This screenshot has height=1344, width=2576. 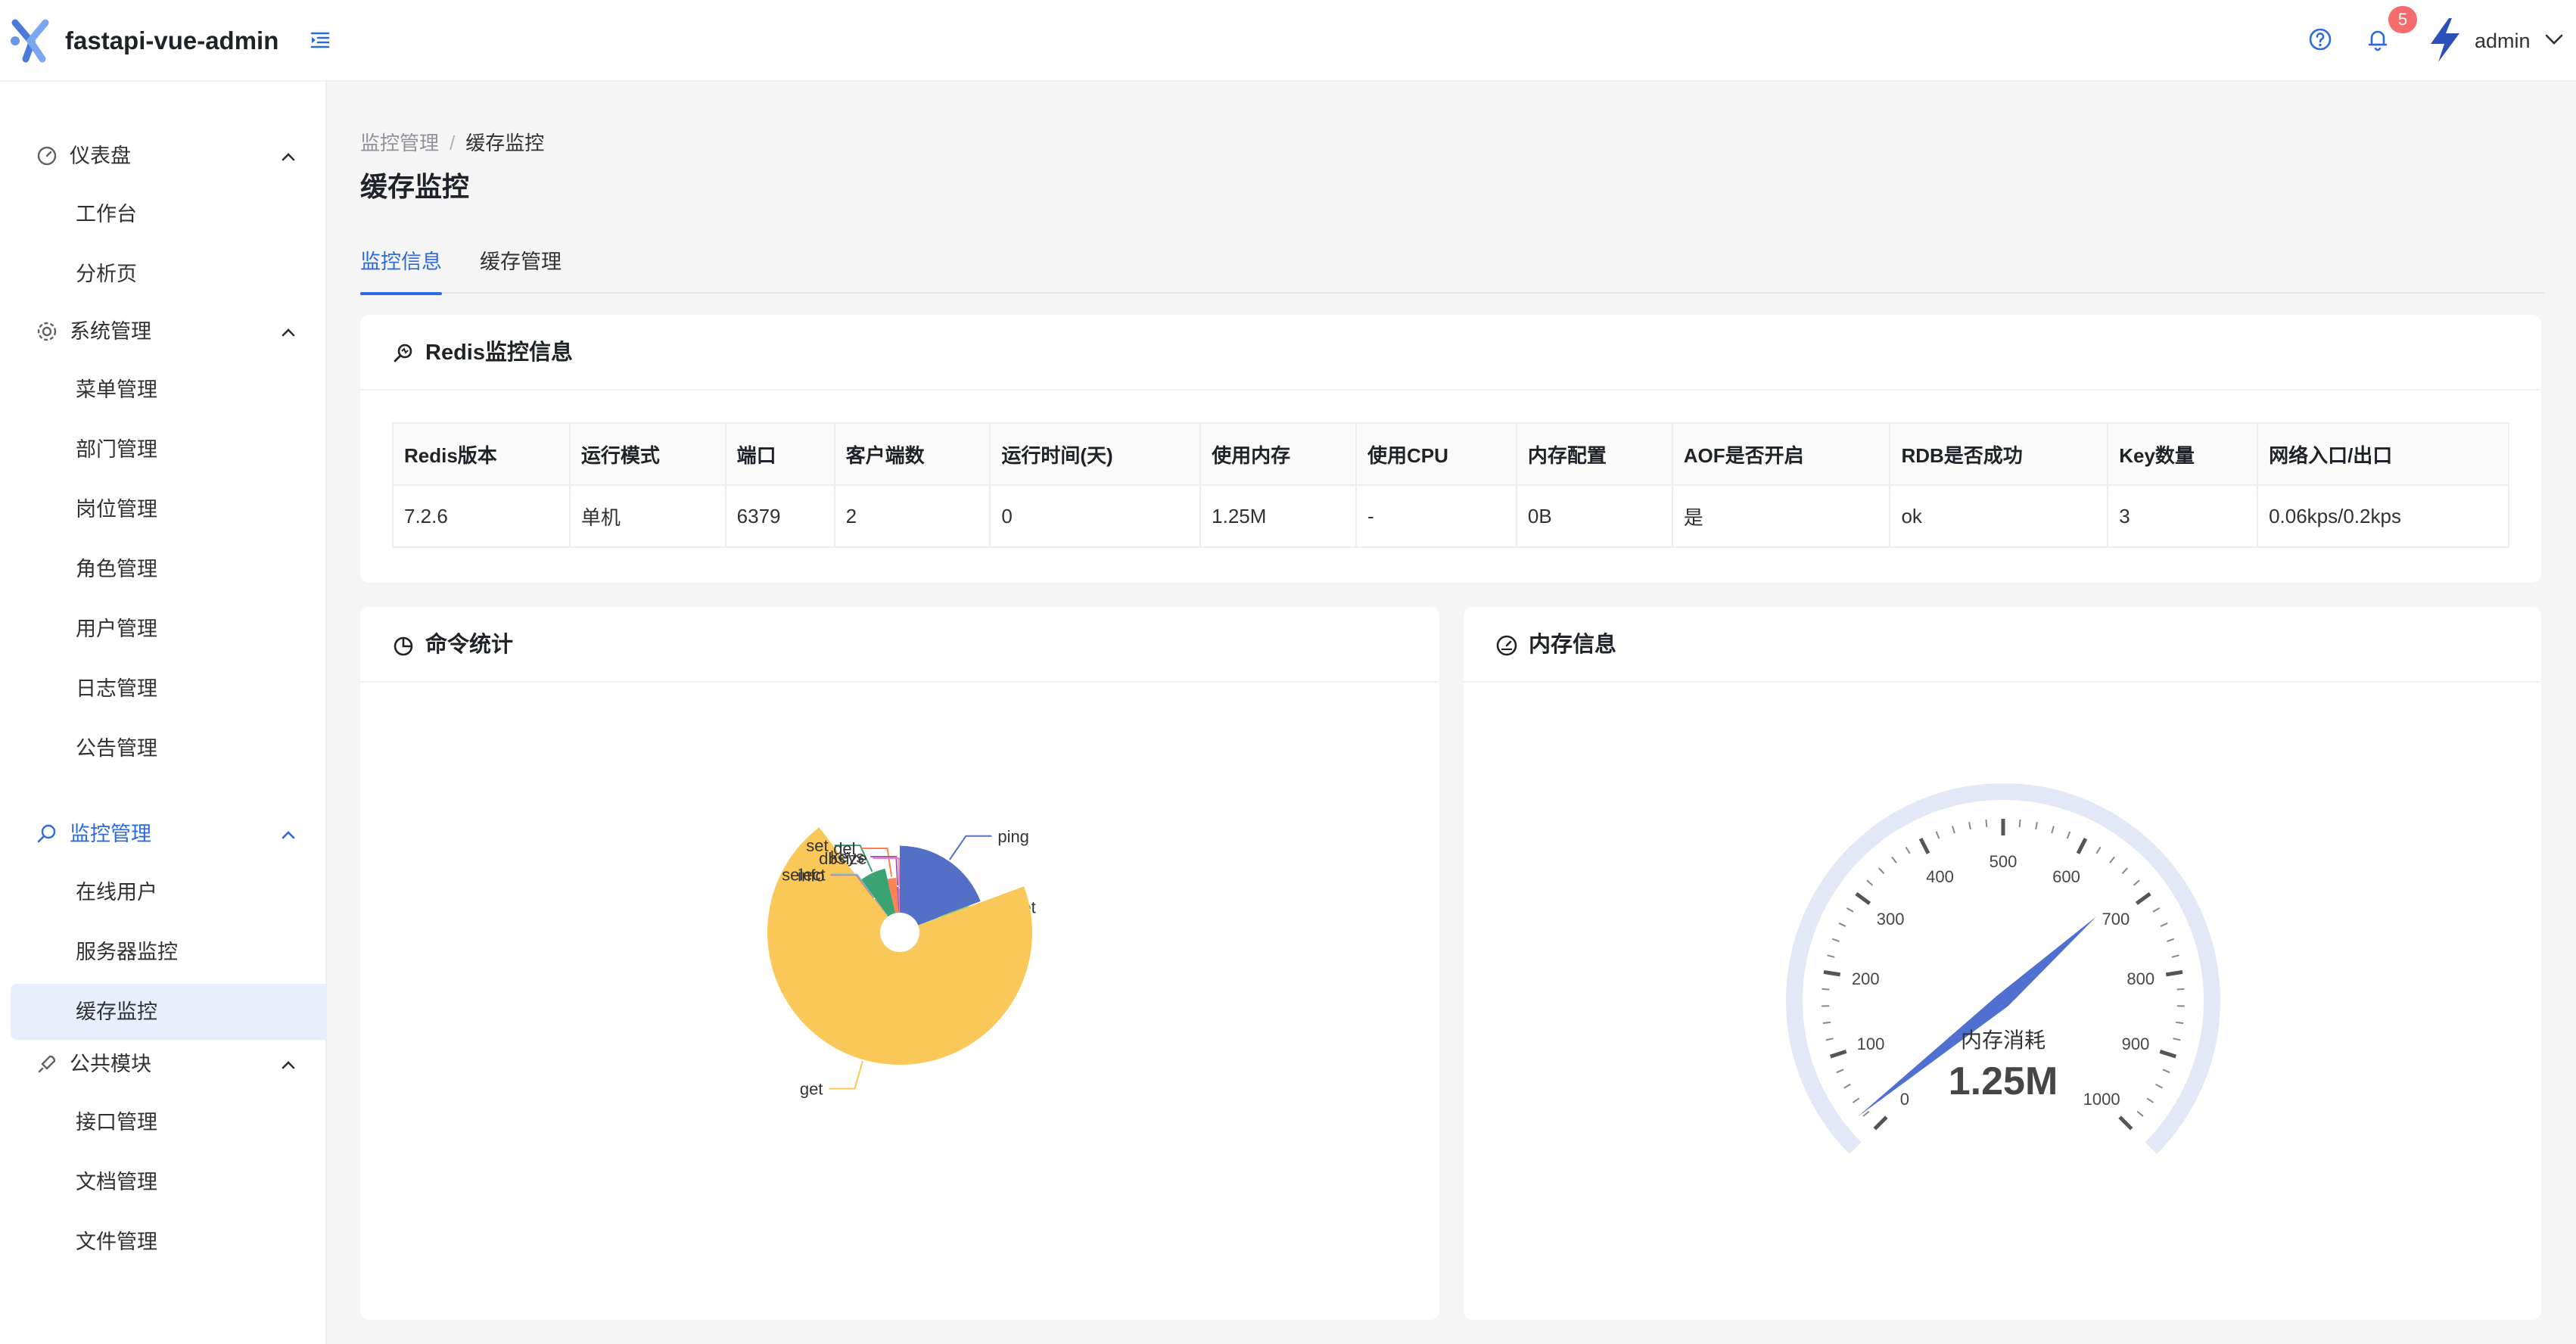 I want to click on column-header: 端口, so click(x=779, y=454).